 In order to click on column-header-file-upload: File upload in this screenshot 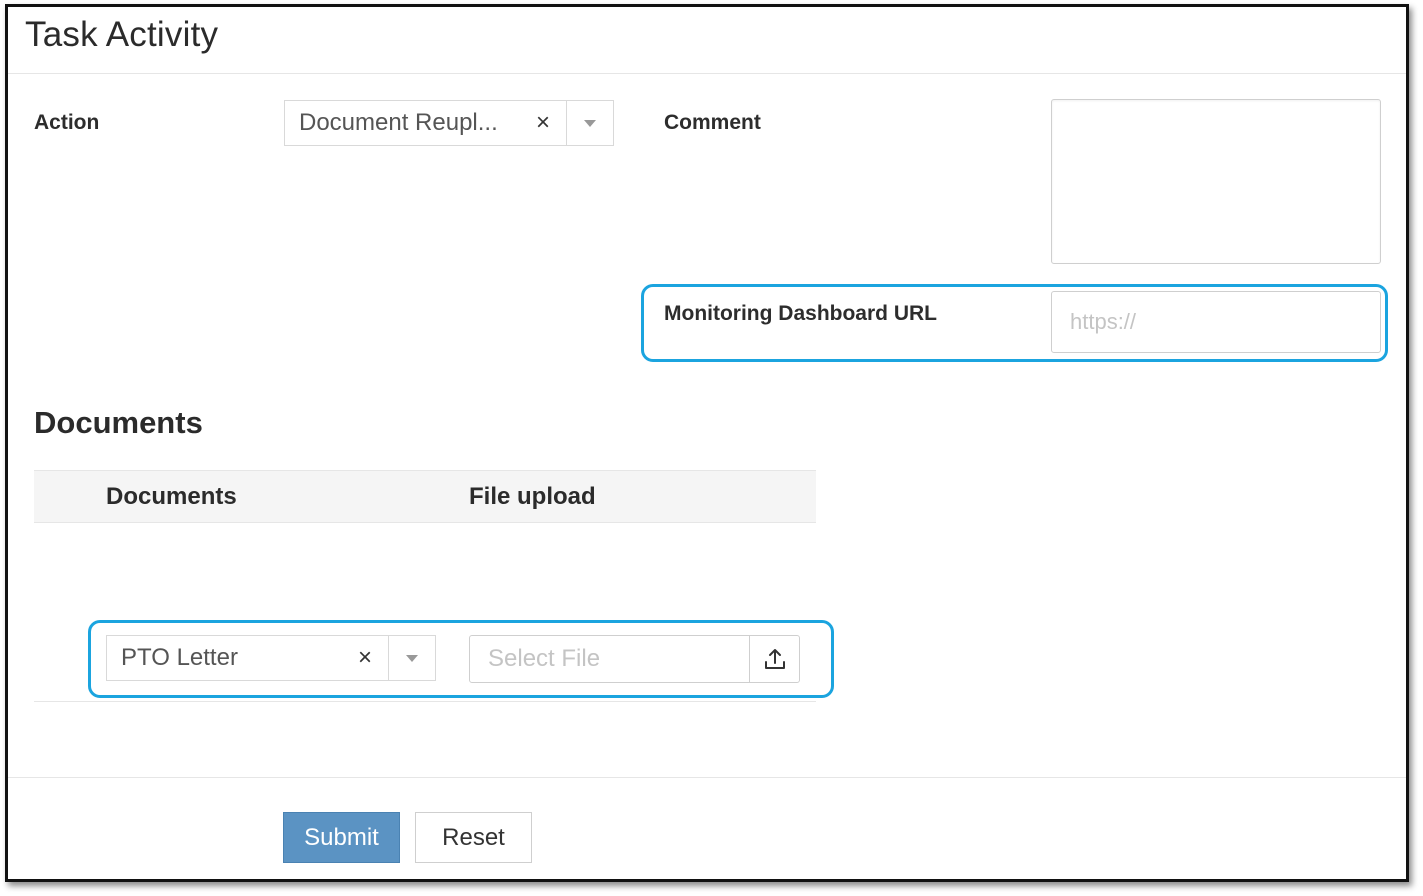, I will do `click(532, 496)`.